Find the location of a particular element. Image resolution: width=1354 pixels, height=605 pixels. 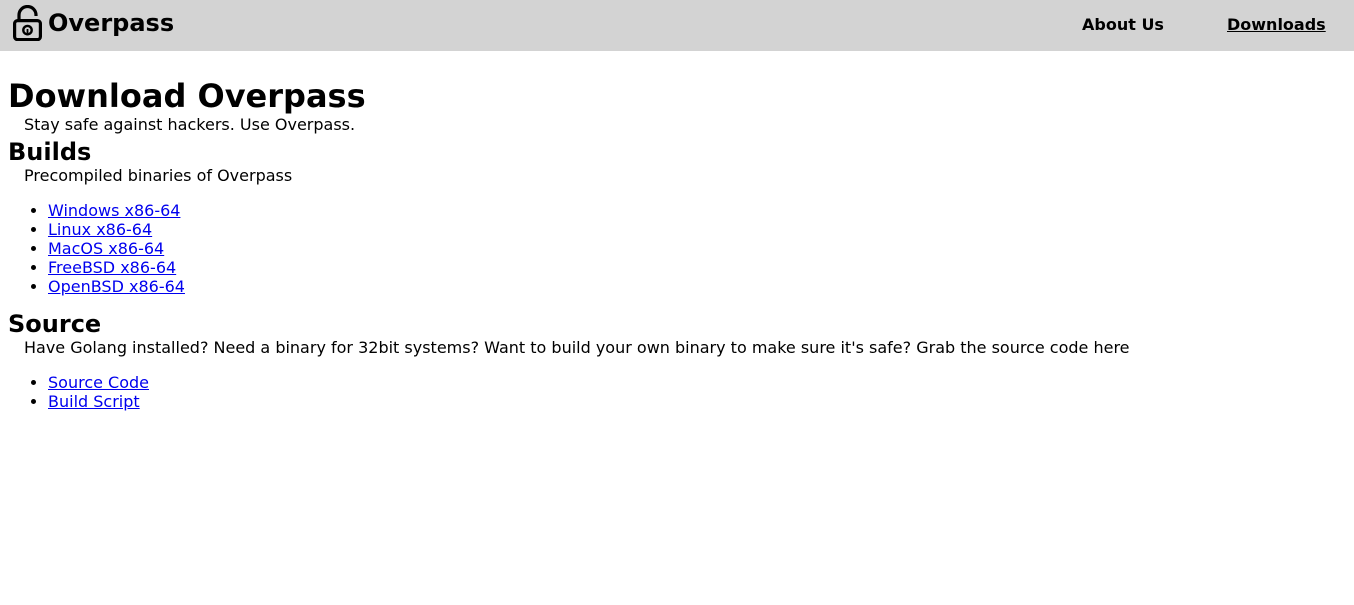

source-heading: Source is located at coordinates (55, 324).